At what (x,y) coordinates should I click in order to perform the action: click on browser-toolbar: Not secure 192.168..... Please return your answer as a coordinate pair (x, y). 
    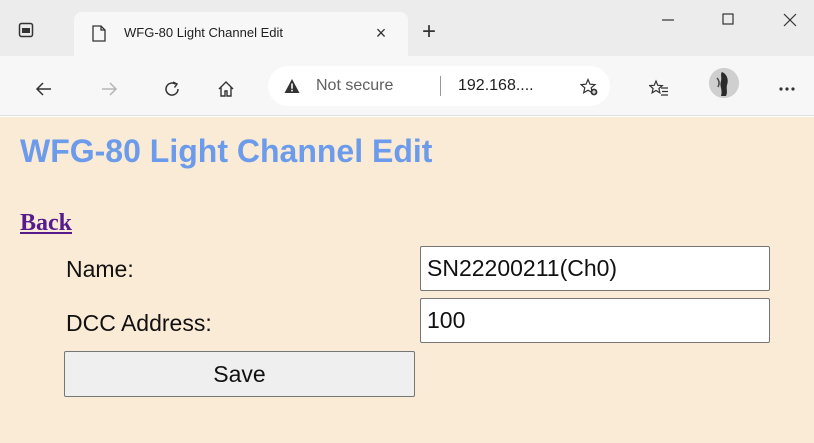
    Looking at the image, I should click on (407, 86).